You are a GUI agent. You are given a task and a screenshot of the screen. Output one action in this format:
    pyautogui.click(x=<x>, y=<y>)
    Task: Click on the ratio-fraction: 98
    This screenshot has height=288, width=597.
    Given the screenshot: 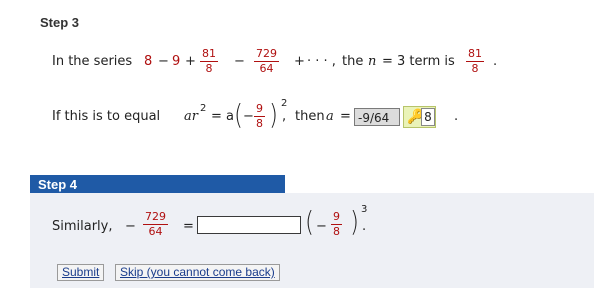 What is the action you would take?
    pyautogui.click(x=259, y=116)
    